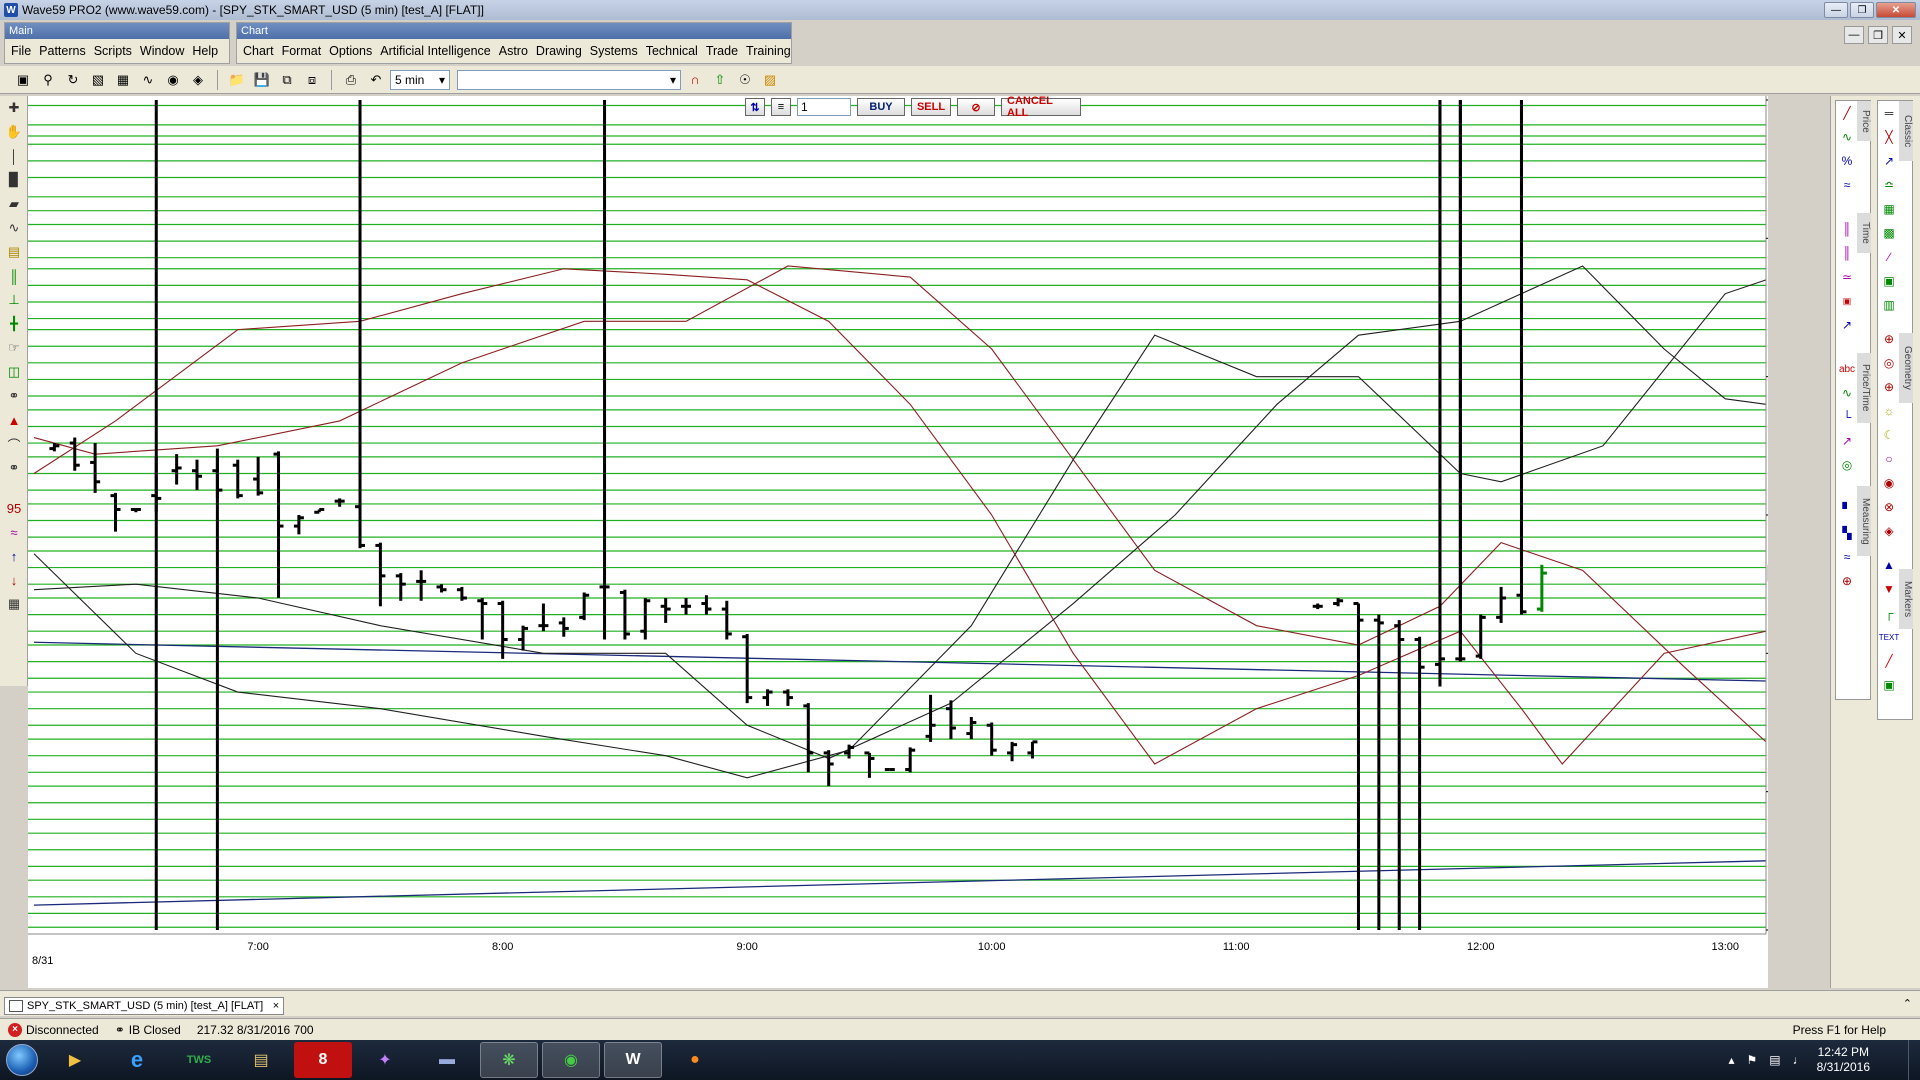 This screenshot has height=1080, width=1920. I want to click on marker-bar-icon: ┌, so click(1889, 613).